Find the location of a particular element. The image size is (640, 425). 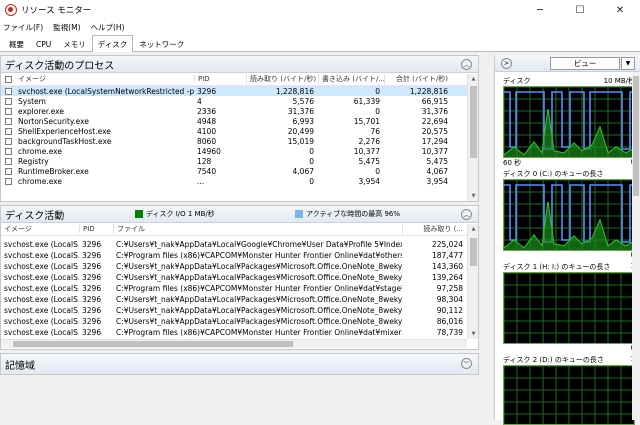

tab-disk: ディスク is located at coordinates (112, 43).